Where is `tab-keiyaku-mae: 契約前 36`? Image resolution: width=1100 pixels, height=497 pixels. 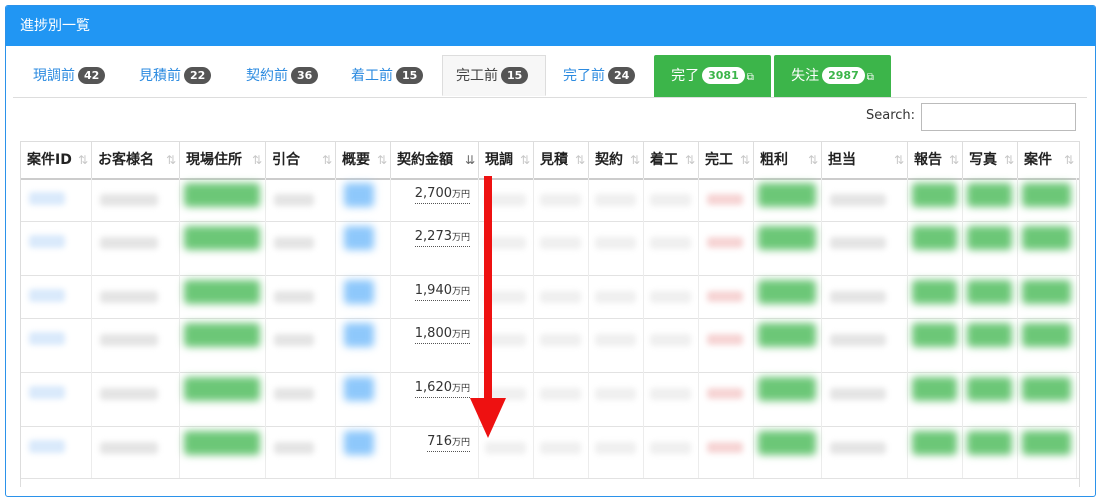 tab-keiyaku-mae: 契約前 36 is located at coordinates (282, 76).